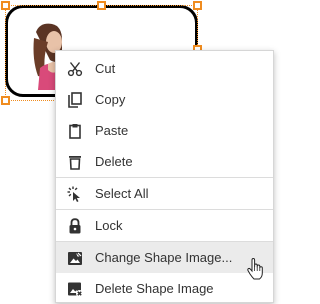  Describe the element at coordinates (164, 99) in the screenshot. I see `menu-item-copy: Copy` at that location.